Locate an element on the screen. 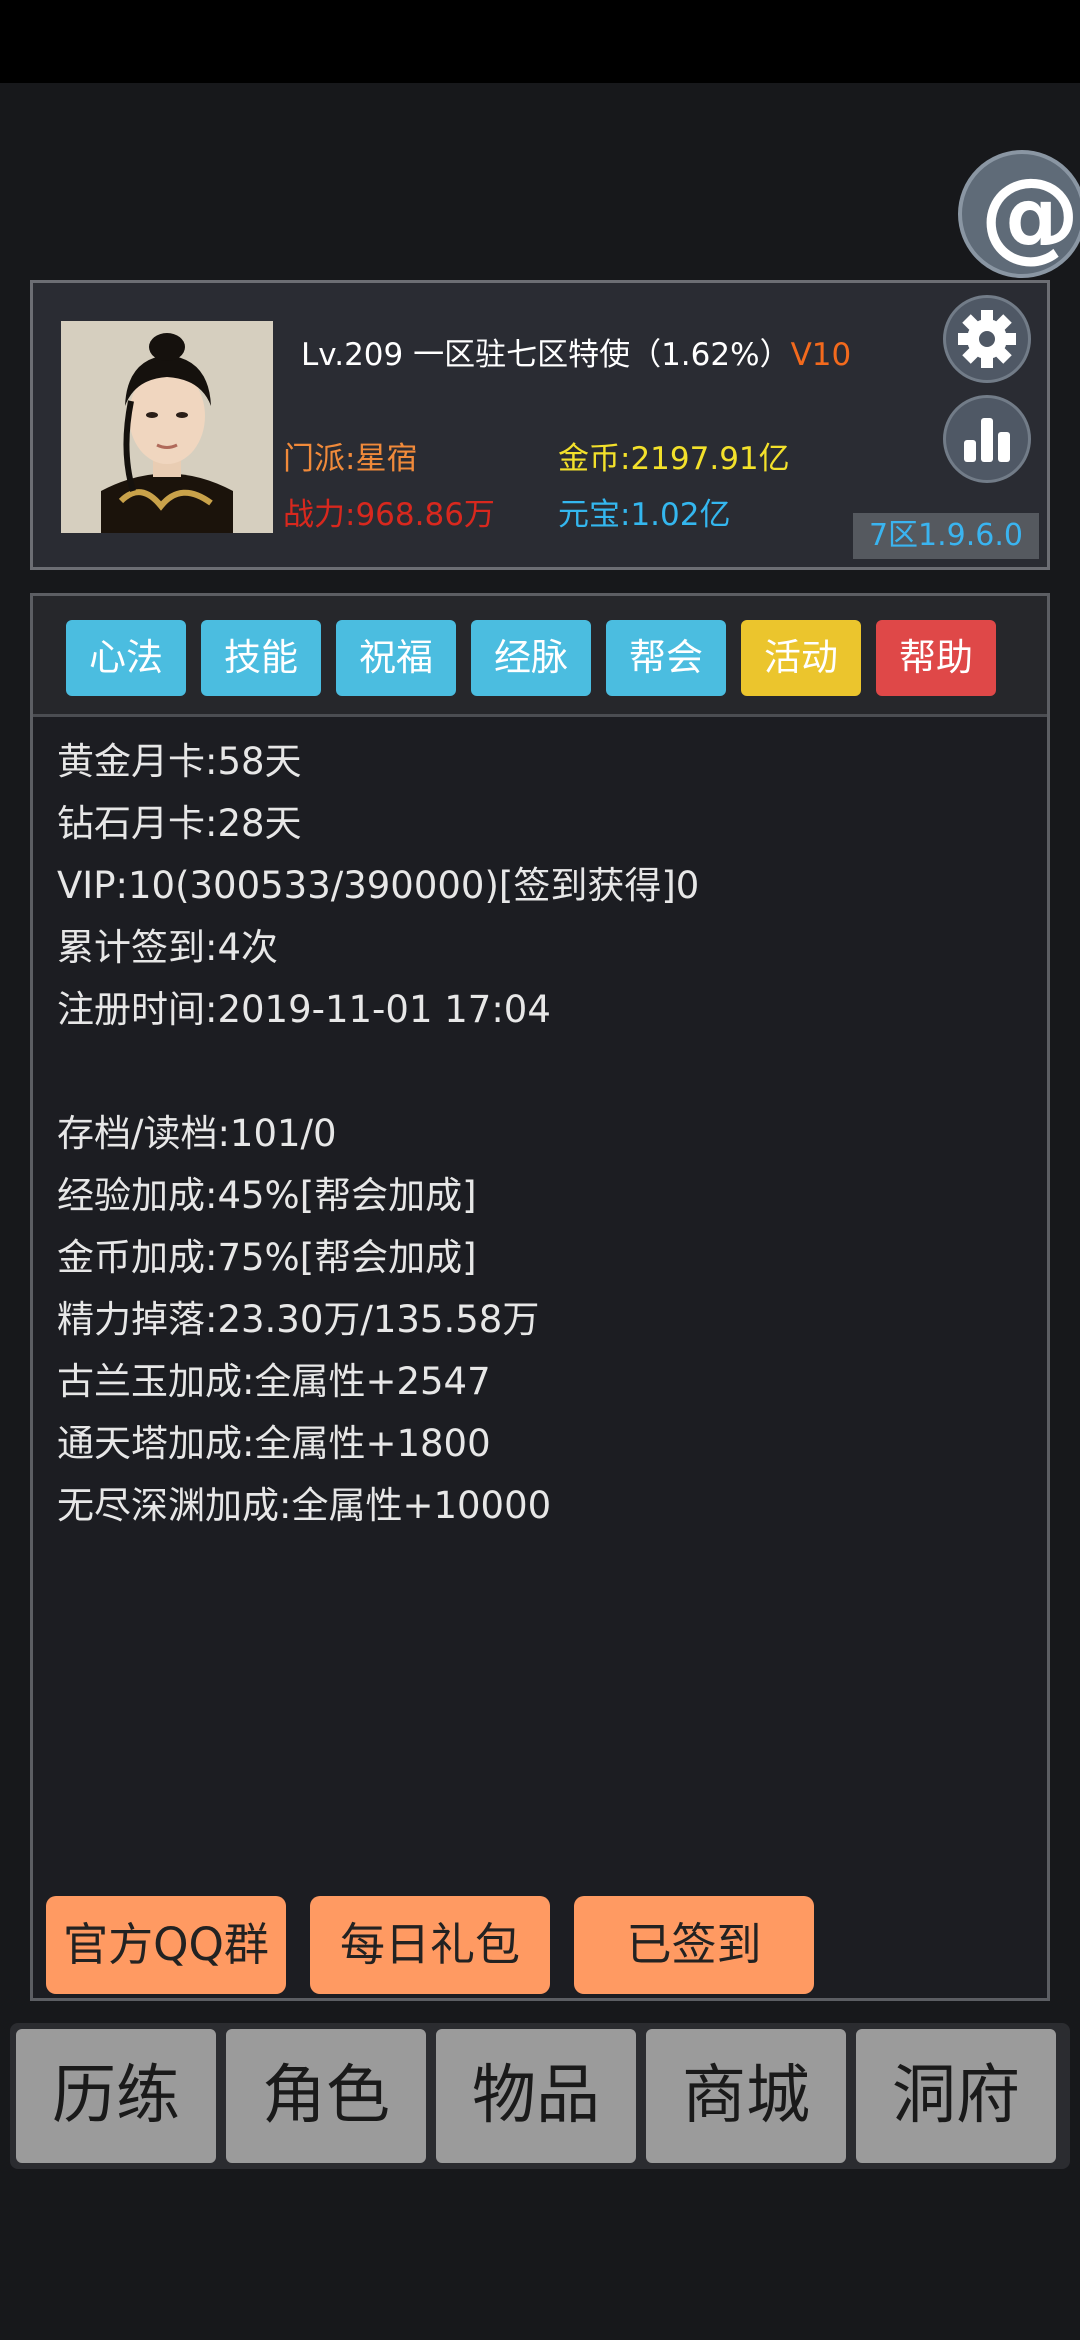 The image size is (1080, 2340). tab-events: 活动 is located at coordinates (801, 658).